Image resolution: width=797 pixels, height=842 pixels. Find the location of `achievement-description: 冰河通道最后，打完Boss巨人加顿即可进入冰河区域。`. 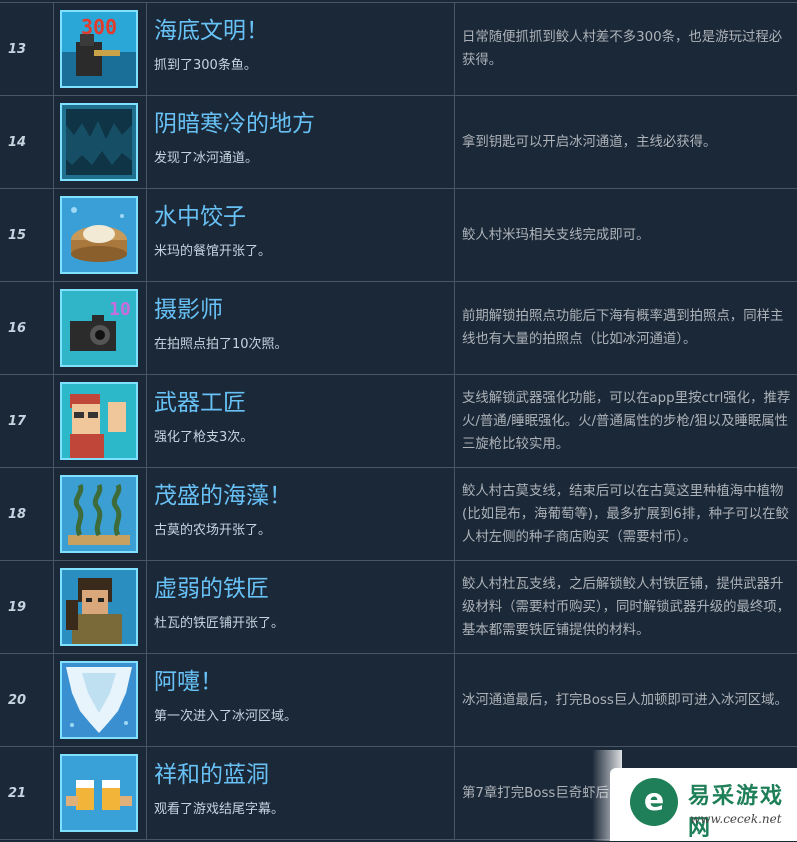

achievement-description: 冰河通道最后，打完Boss巨人加顿即可进入冰河区域。 is located at coordinates (626, 700).